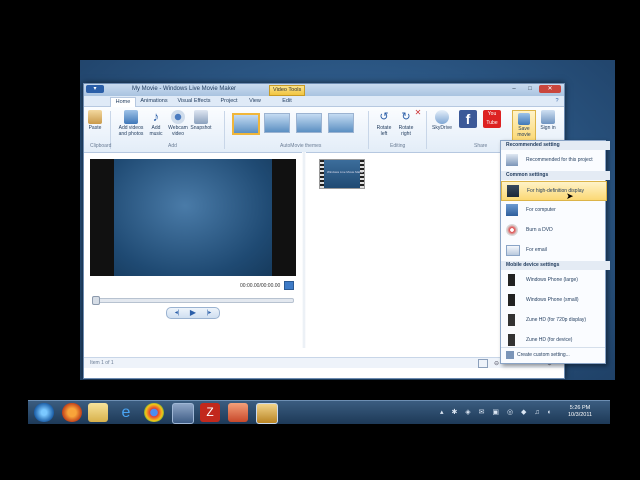 This screenshot has height=480, width=640. I want to click on sign-in-button: Sign in, so click(548, 121).